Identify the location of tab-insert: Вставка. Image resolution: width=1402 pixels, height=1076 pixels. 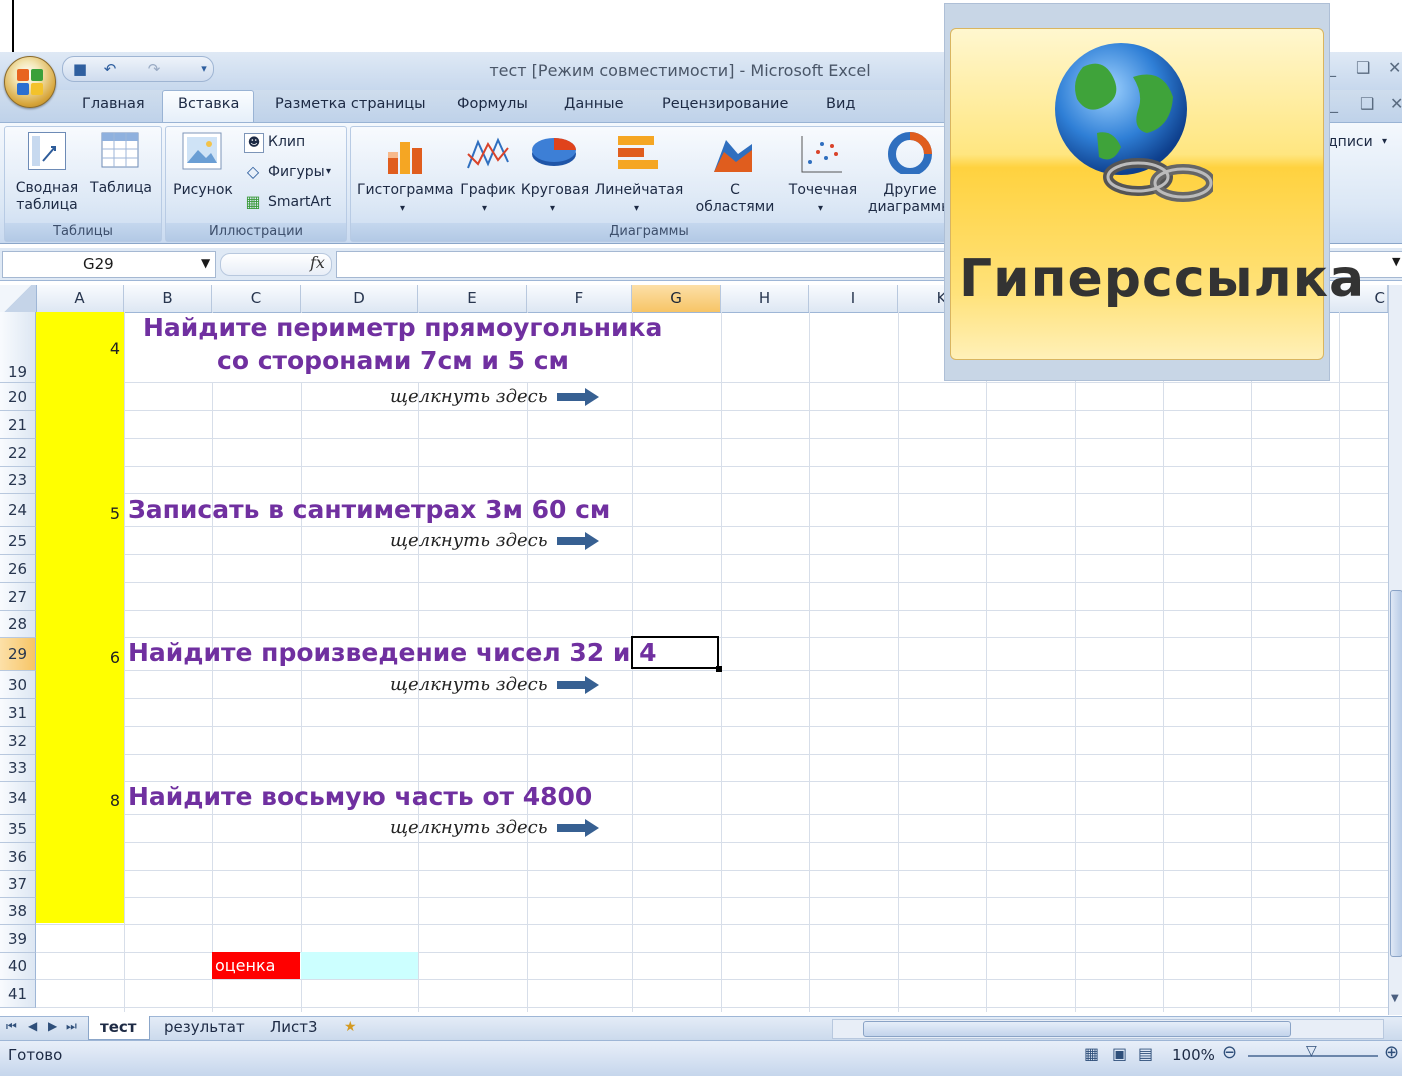
(208, 104).